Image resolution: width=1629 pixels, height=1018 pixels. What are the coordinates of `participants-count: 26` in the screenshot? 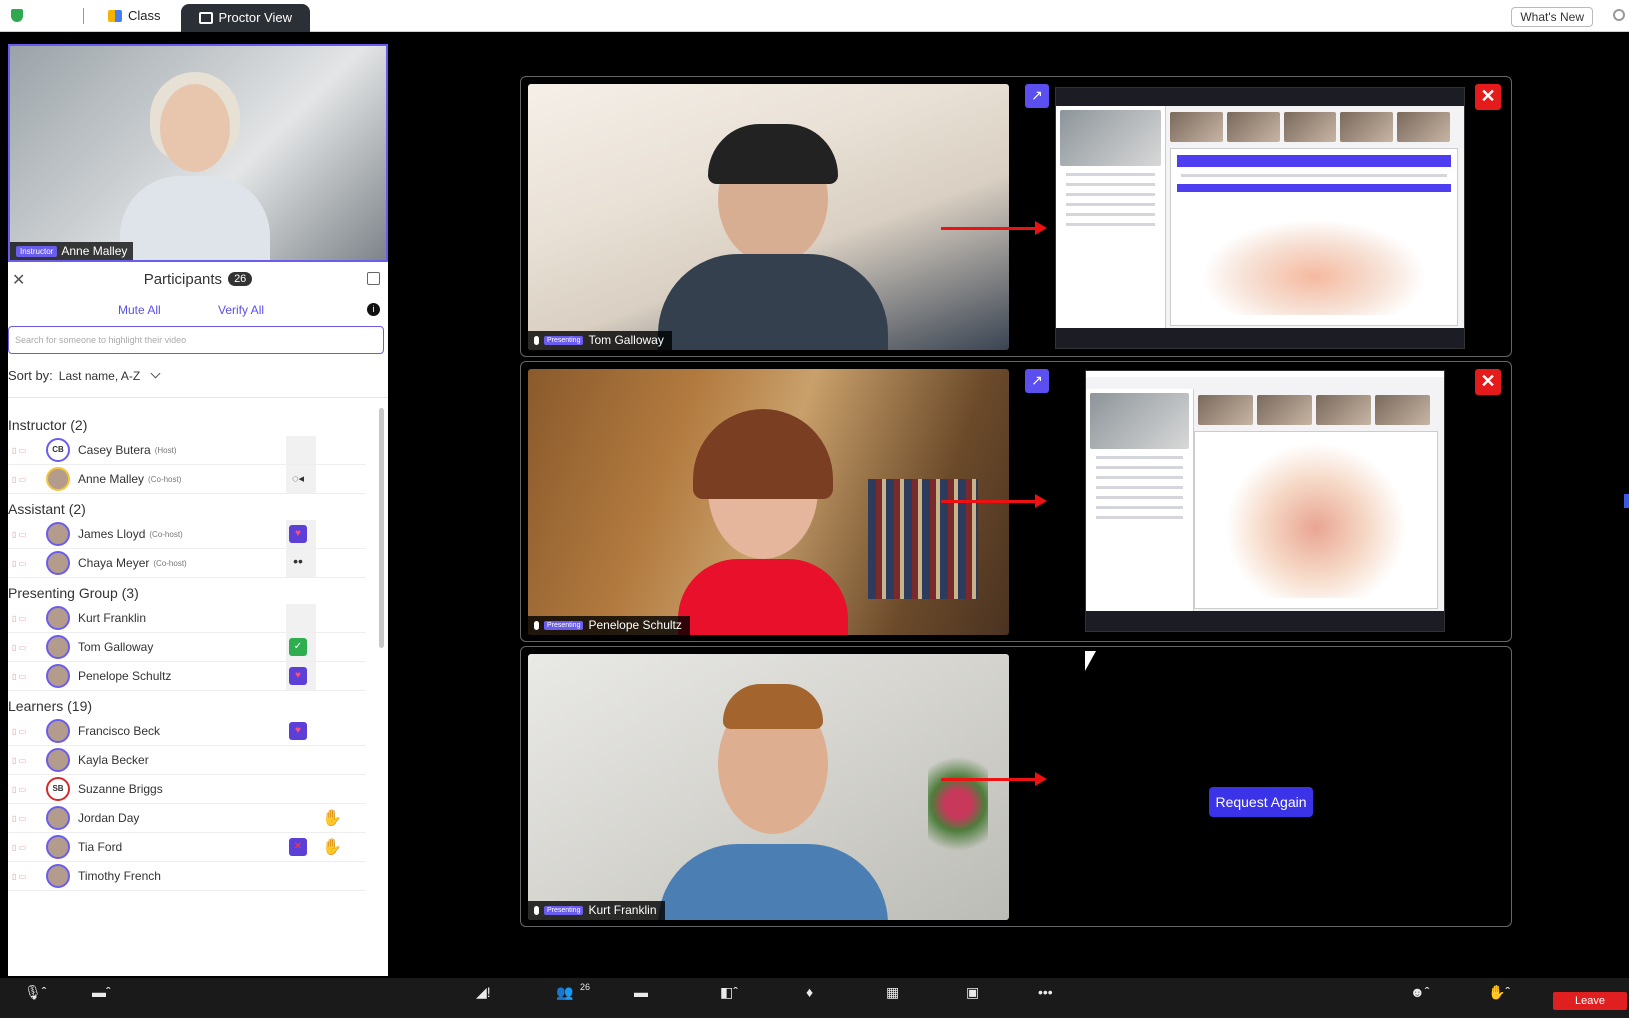 It's located at (240, 279).